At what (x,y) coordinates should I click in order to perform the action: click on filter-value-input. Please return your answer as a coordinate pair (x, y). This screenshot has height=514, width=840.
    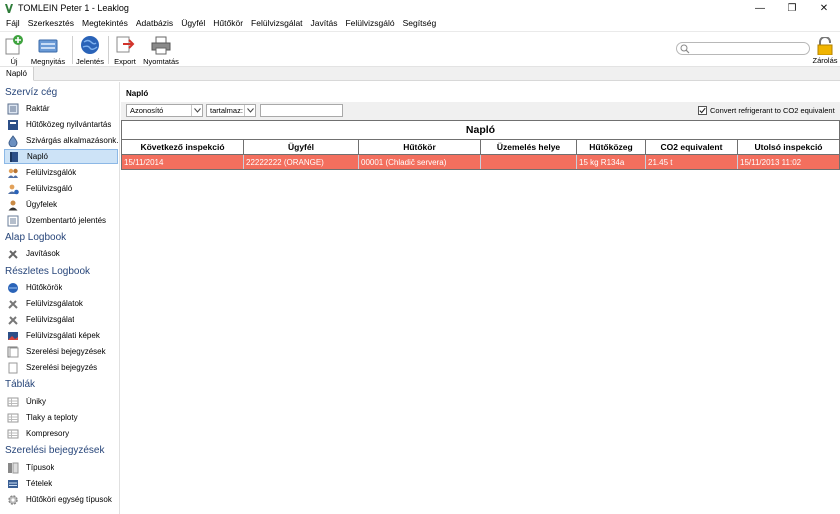
    Looking at the image, I should click on (301, 110).